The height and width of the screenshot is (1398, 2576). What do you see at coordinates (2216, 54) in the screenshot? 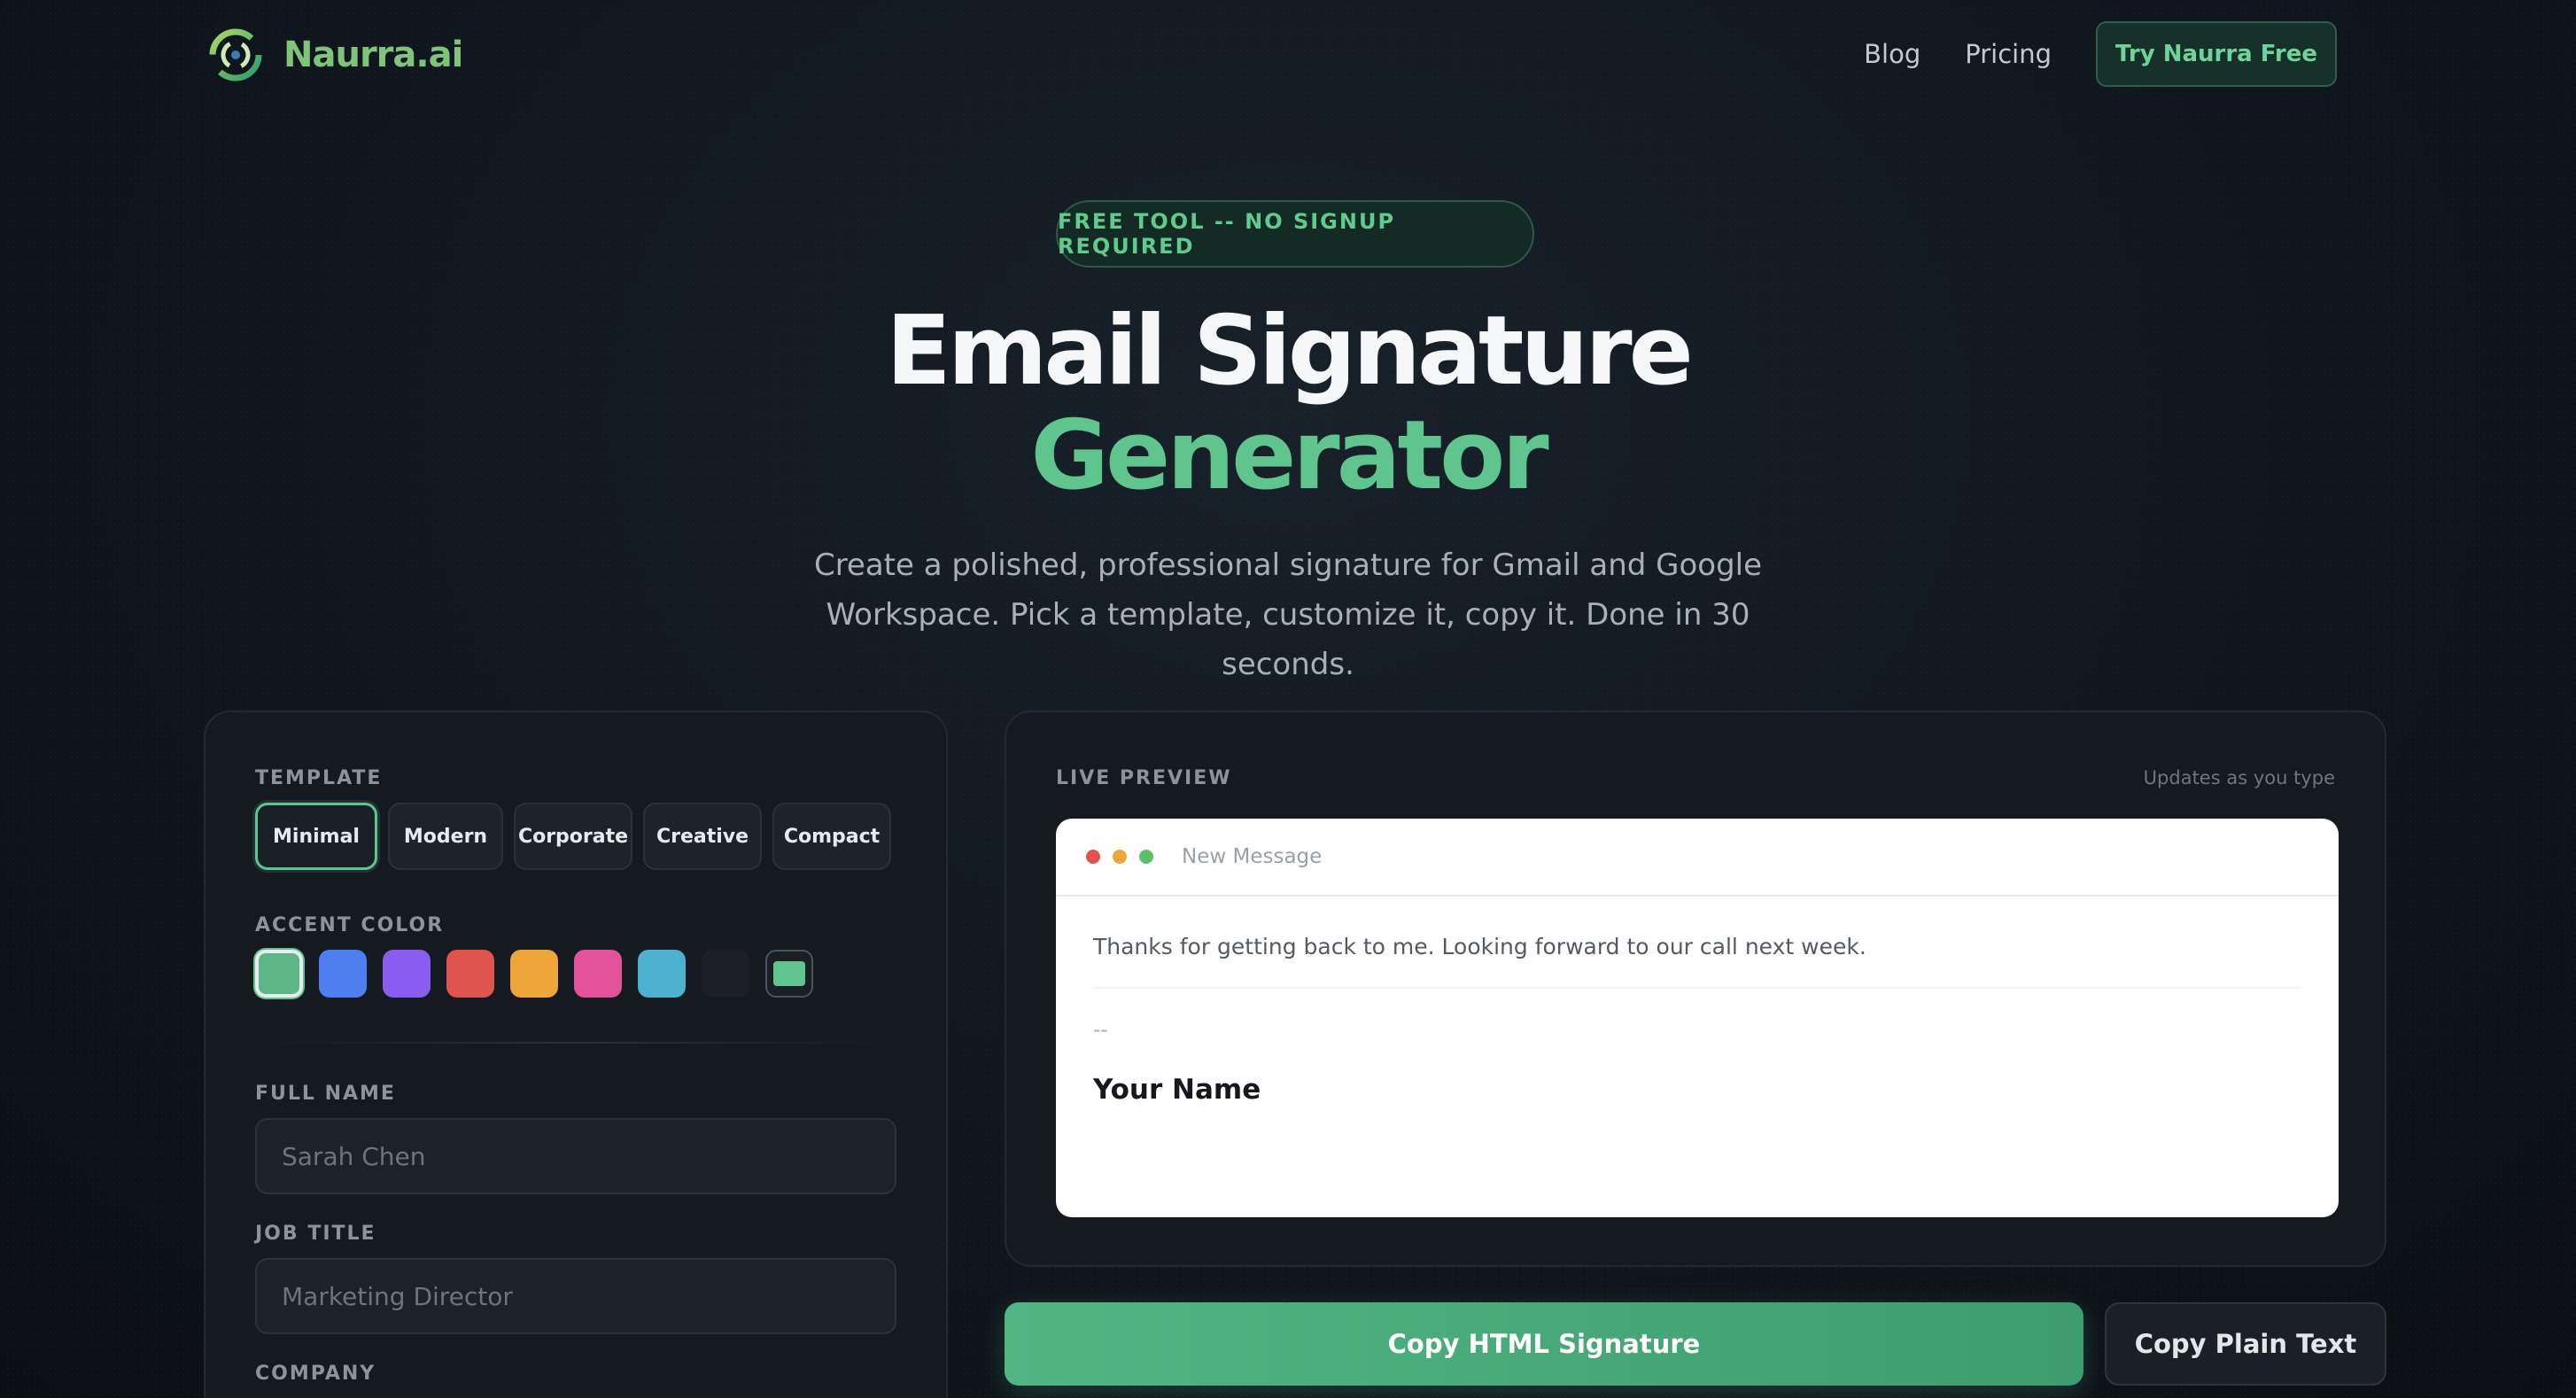
I see `try-free-button: Try Naurra Free` at bounding box center [2216, 54].